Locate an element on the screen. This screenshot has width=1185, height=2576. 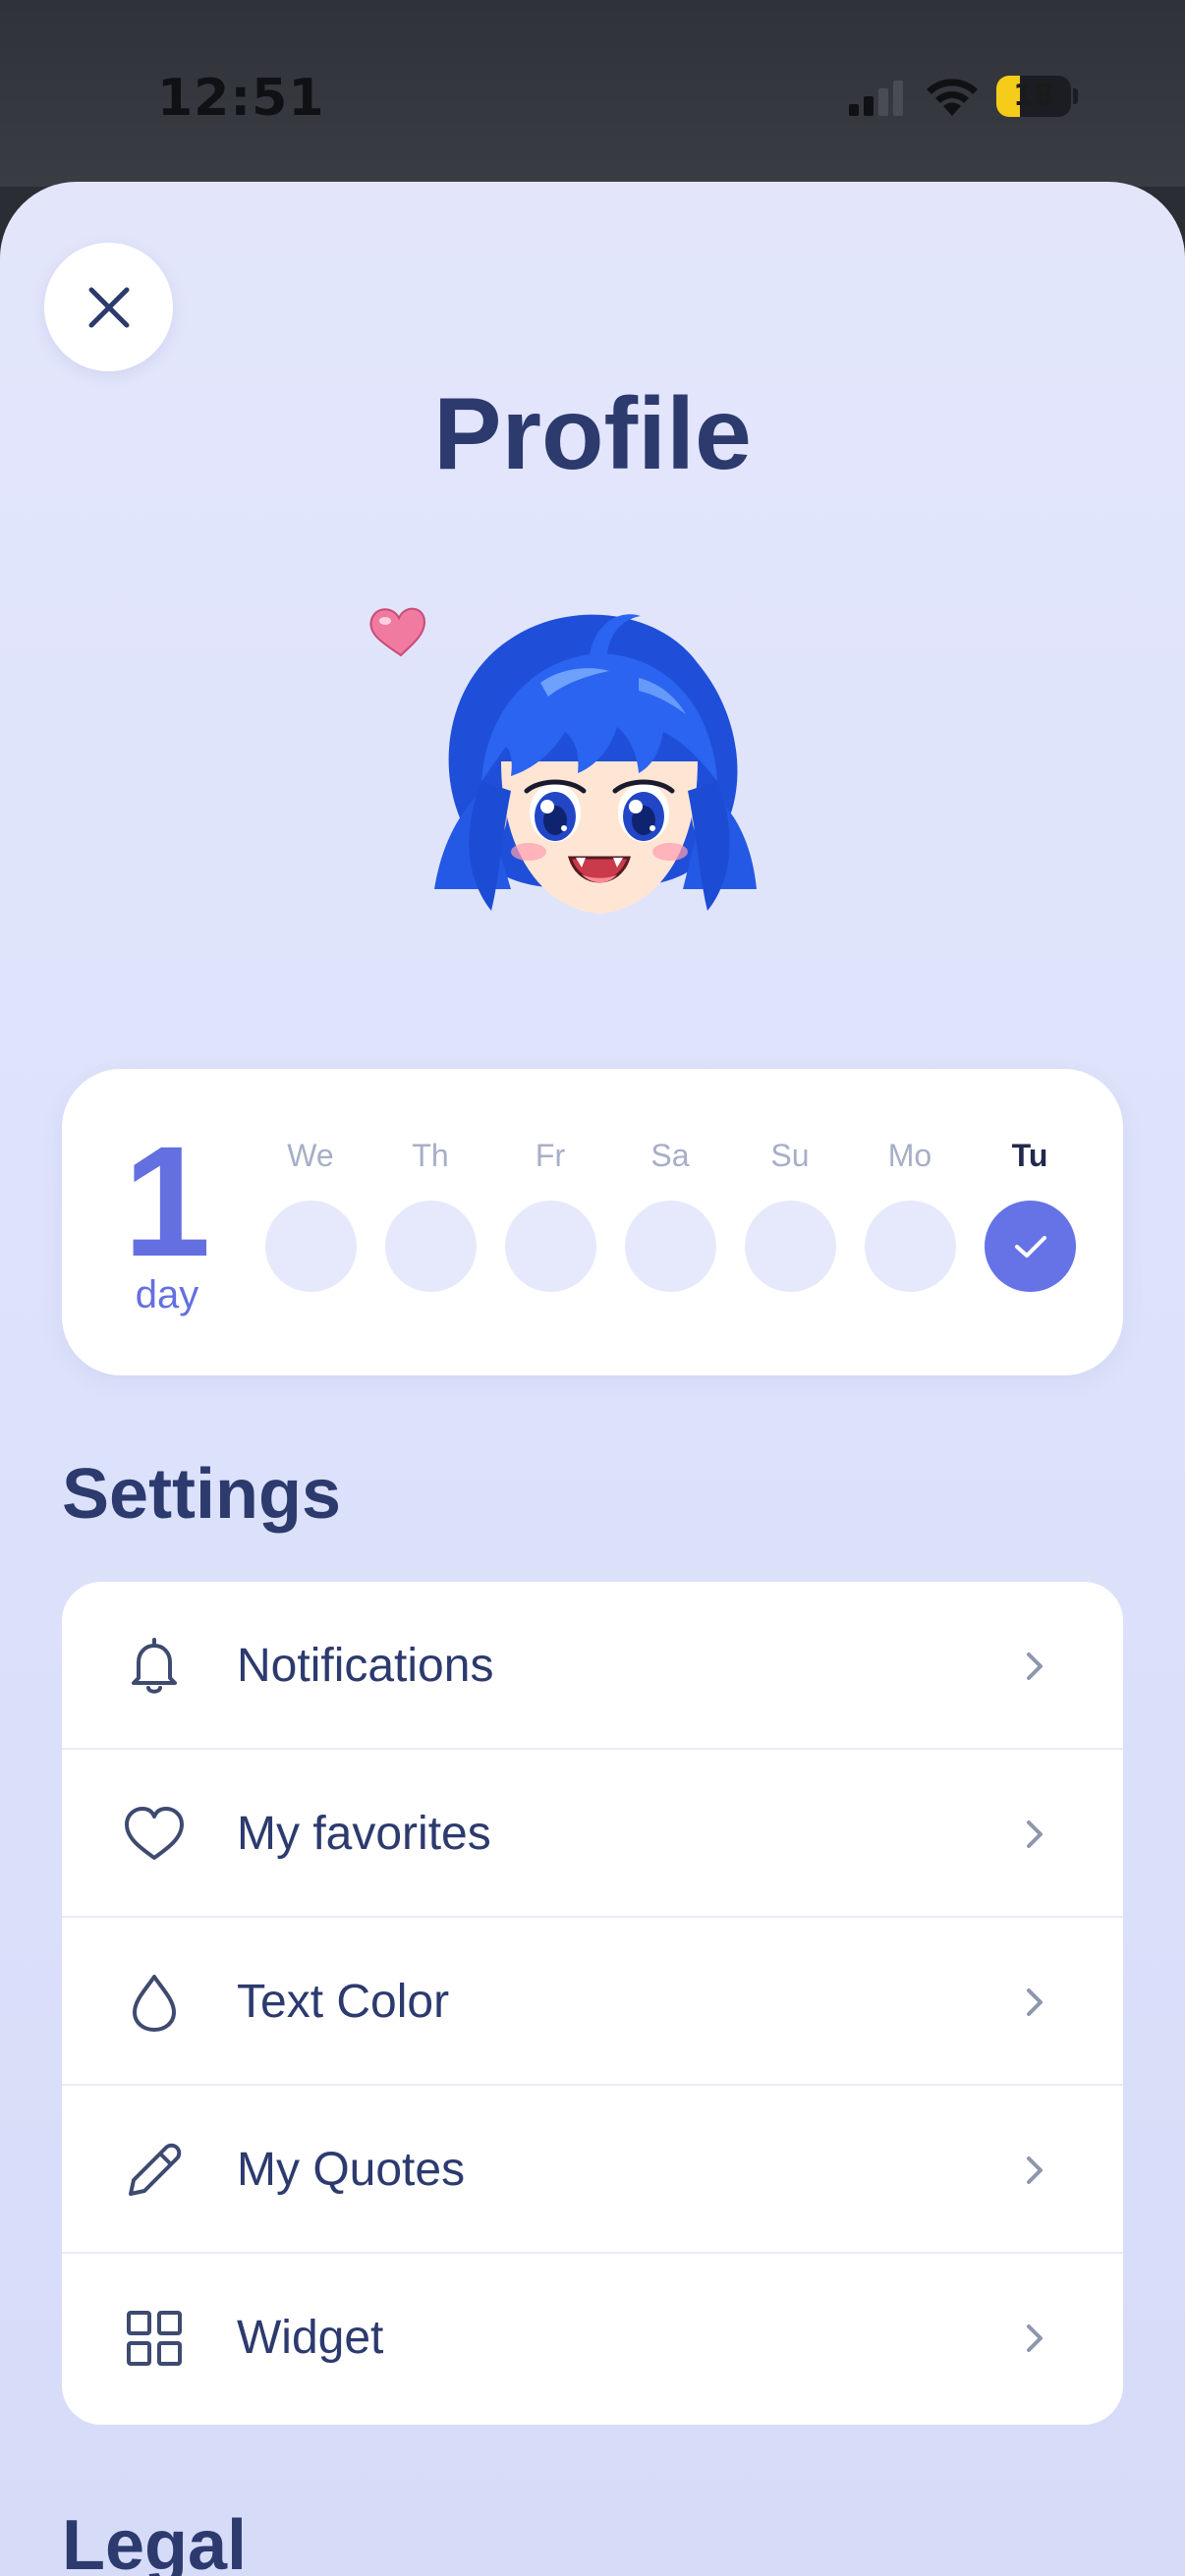
close-button is located at coordinates (108, 307).